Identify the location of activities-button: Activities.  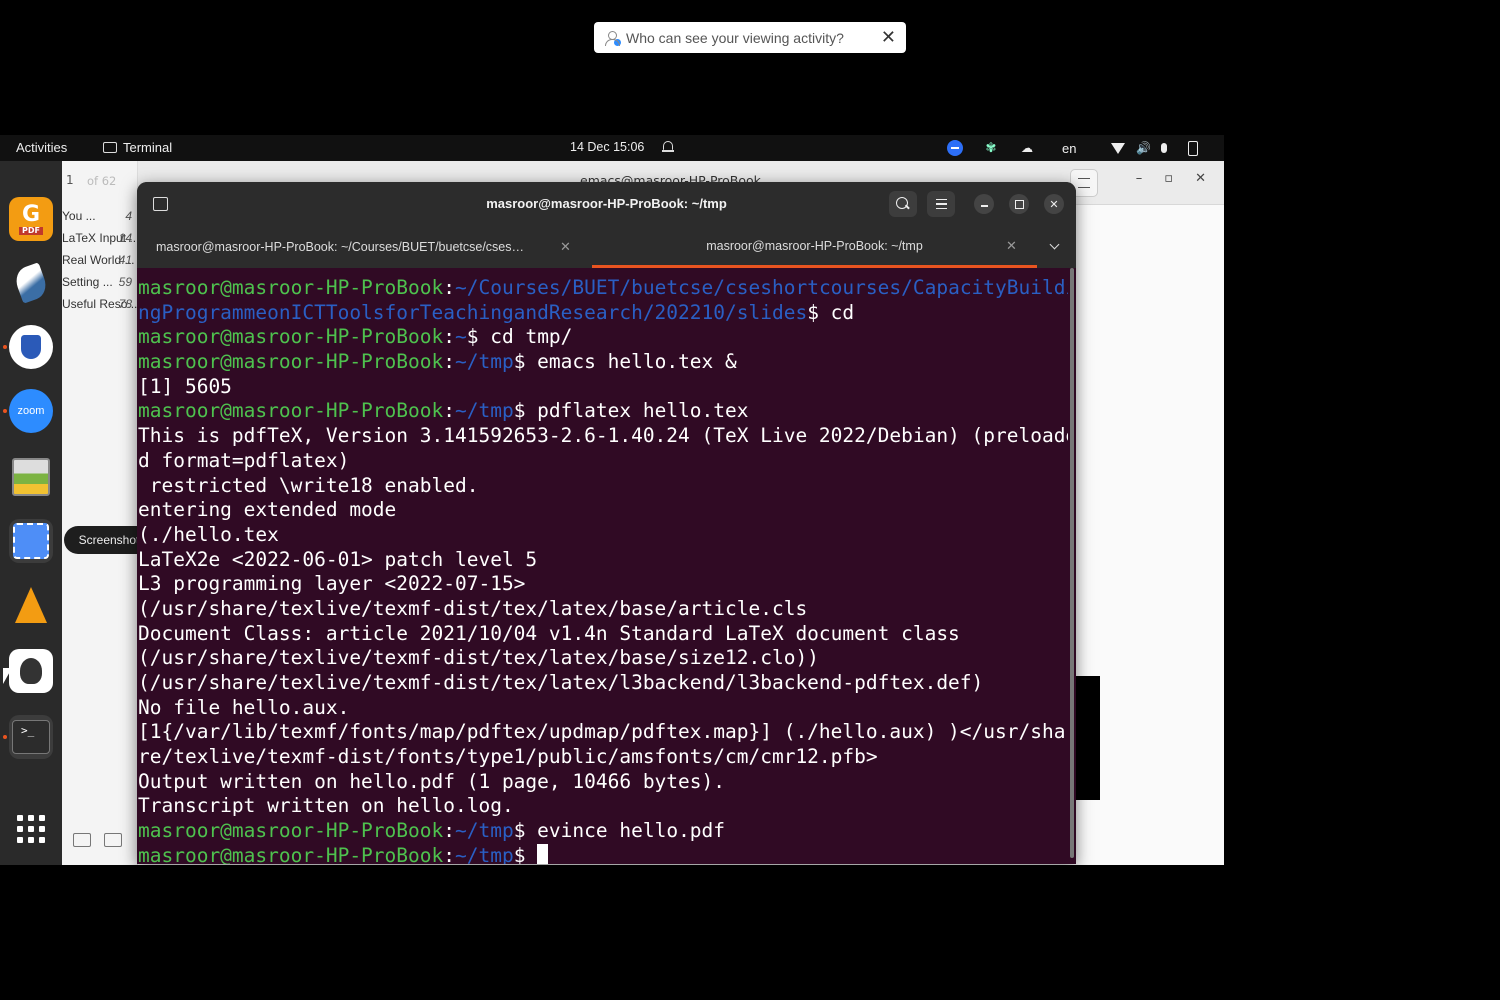
(41, 147).